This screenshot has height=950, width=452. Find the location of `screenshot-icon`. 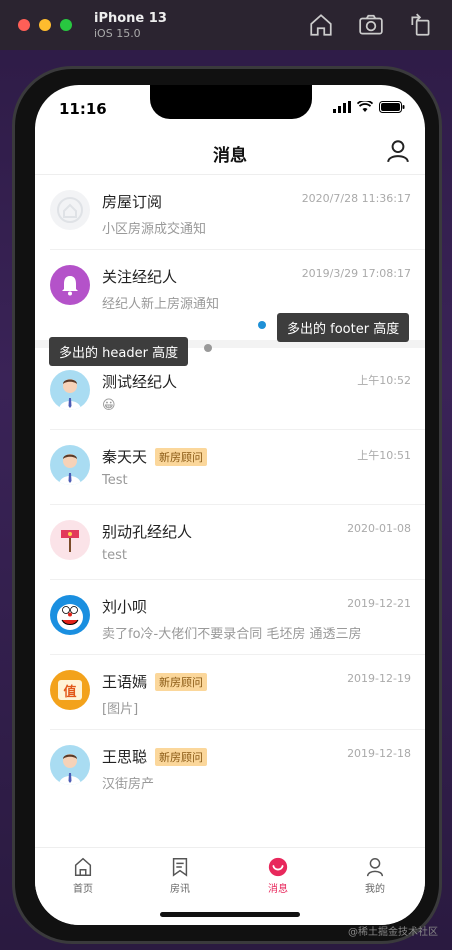

screenshot-icon is located at coordinates (371, 25).